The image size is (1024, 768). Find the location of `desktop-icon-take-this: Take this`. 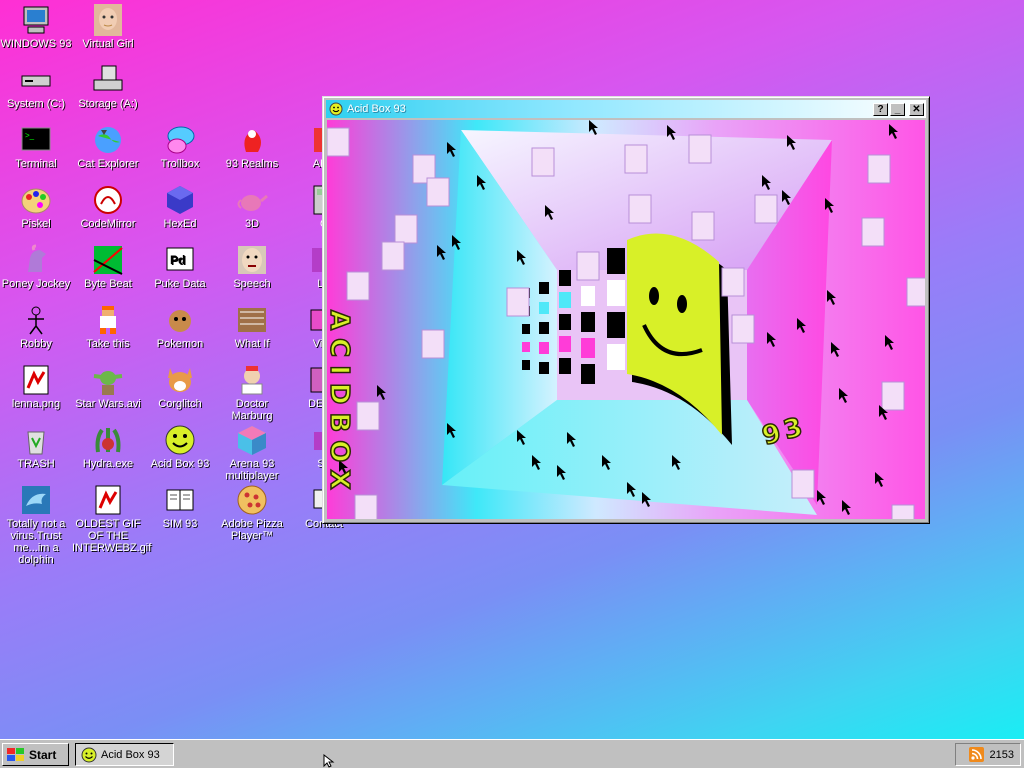

desktop-icon-take-this: Take this is located at coordinates (108, 327).